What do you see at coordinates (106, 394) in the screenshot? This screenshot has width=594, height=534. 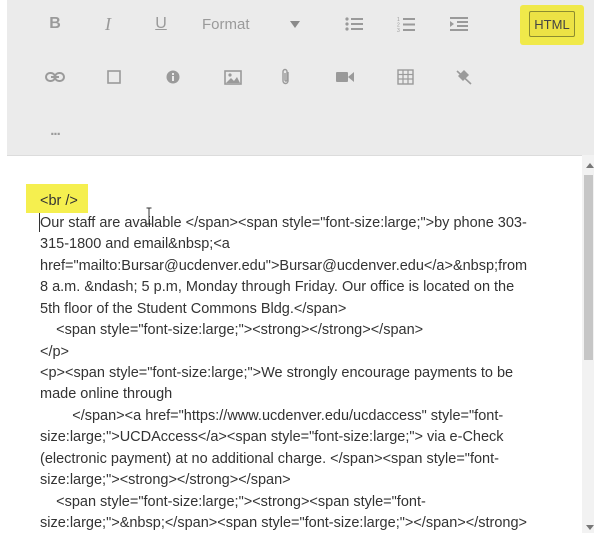 I see `code-line: made online through` at bounding box center [106, 394].